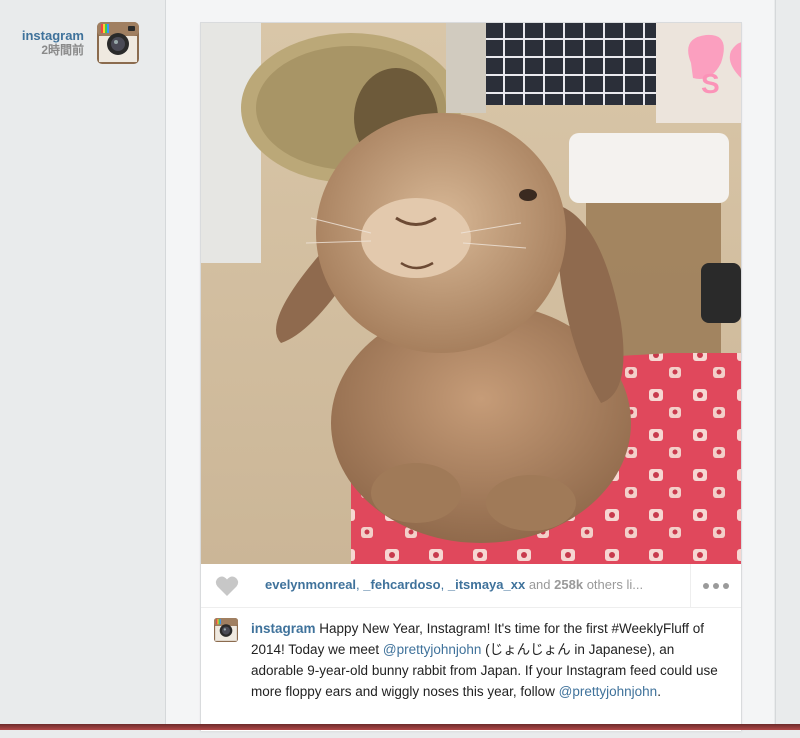 The width and height of the screenshot is (800, 738). I want to click on caption-author-avatar, so click(226, 630).